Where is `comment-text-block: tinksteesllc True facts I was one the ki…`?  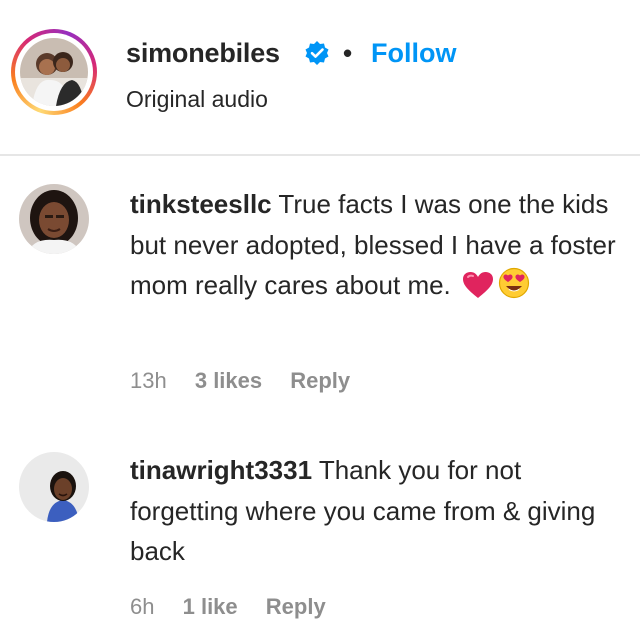
comment-text-block: tinksteesllc True facts I was one the ki… is located at coordinates (380, 245).